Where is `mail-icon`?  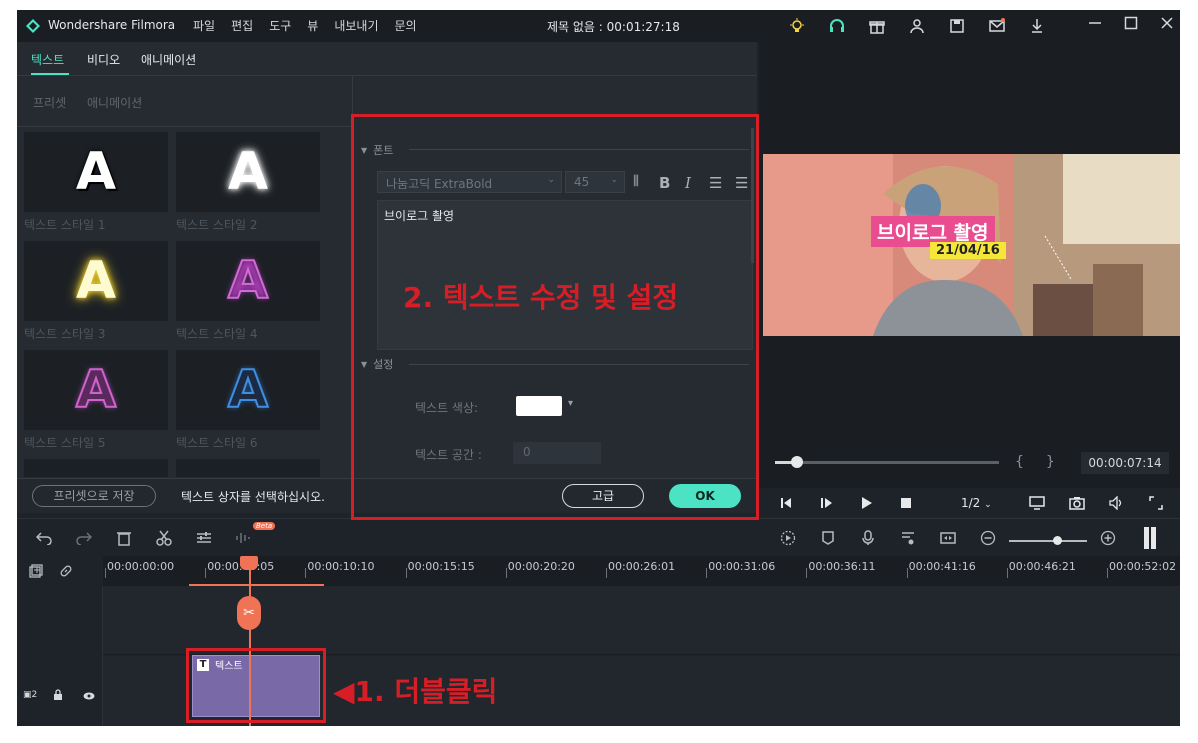
mail-icon is located at coordinates (997, 26).